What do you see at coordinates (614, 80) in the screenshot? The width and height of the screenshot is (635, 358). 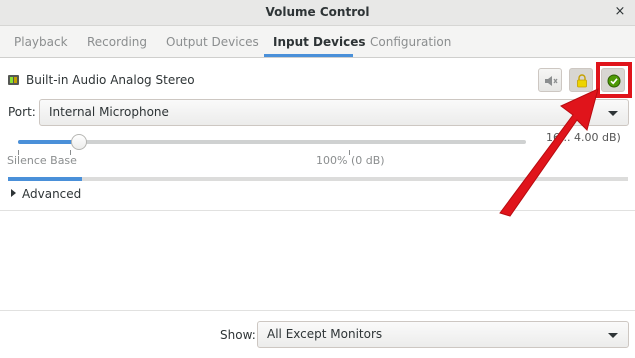 I see `highlight-box` at bounding box center [614, 80].